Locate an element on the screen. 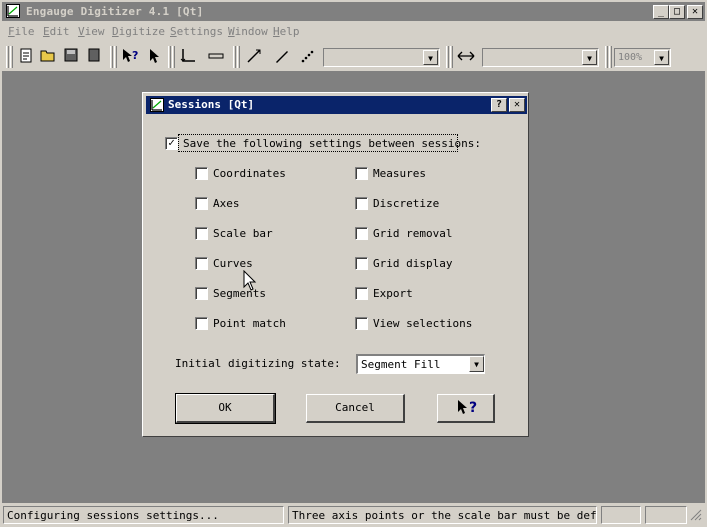  measure-select-combo: ▼ is located at coordinates (540, 57).